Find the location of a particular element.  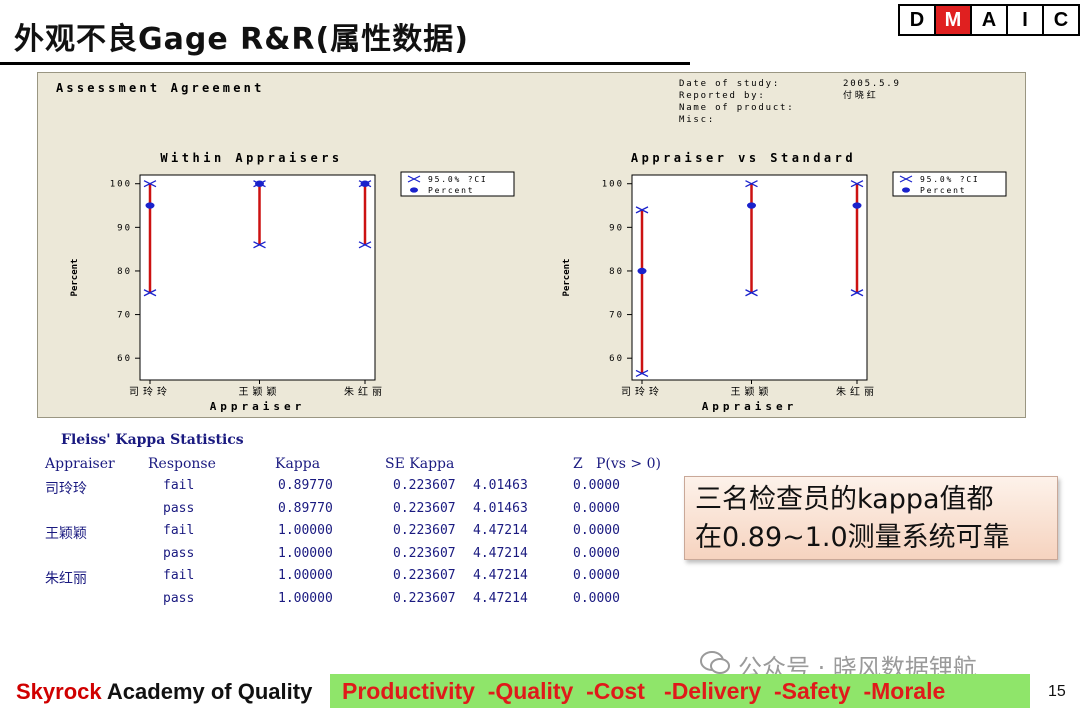

kappa-cell-appraiser: 司玲玲 is located at coordinates (66, 489).